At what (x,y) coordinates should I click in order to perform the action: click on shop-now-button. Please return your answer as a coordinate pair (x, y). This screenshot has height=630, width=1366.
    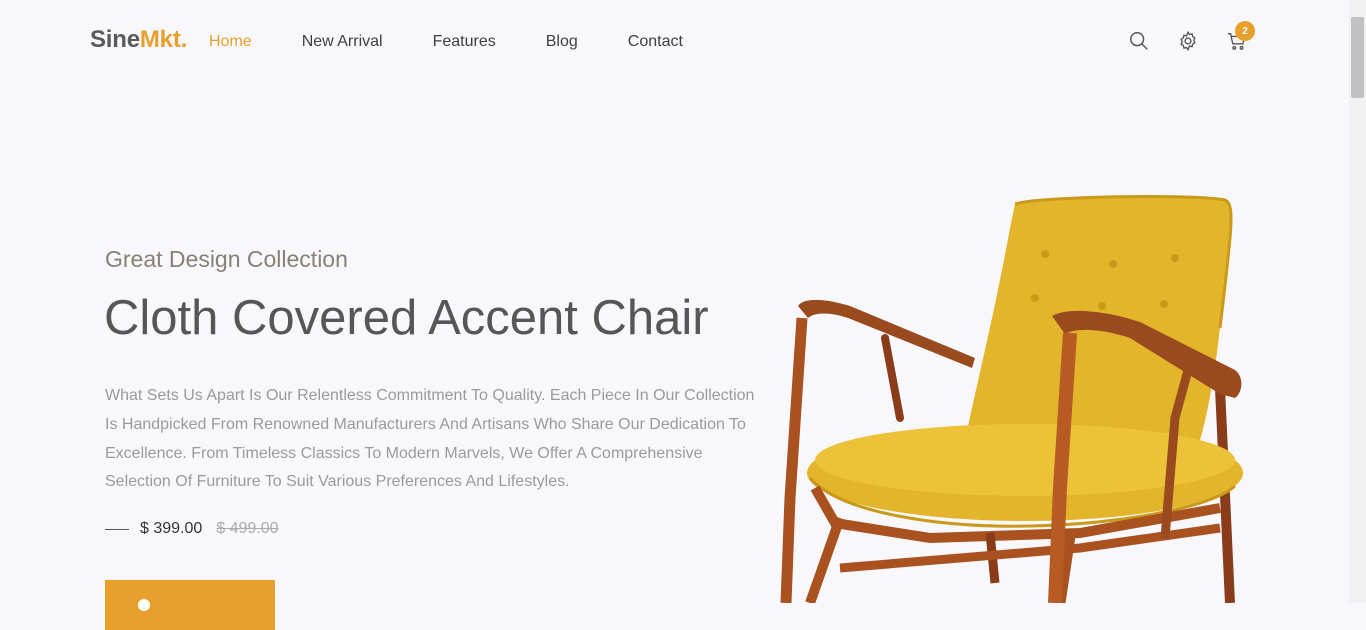
    Looking at the image, I should click on (190, 605).